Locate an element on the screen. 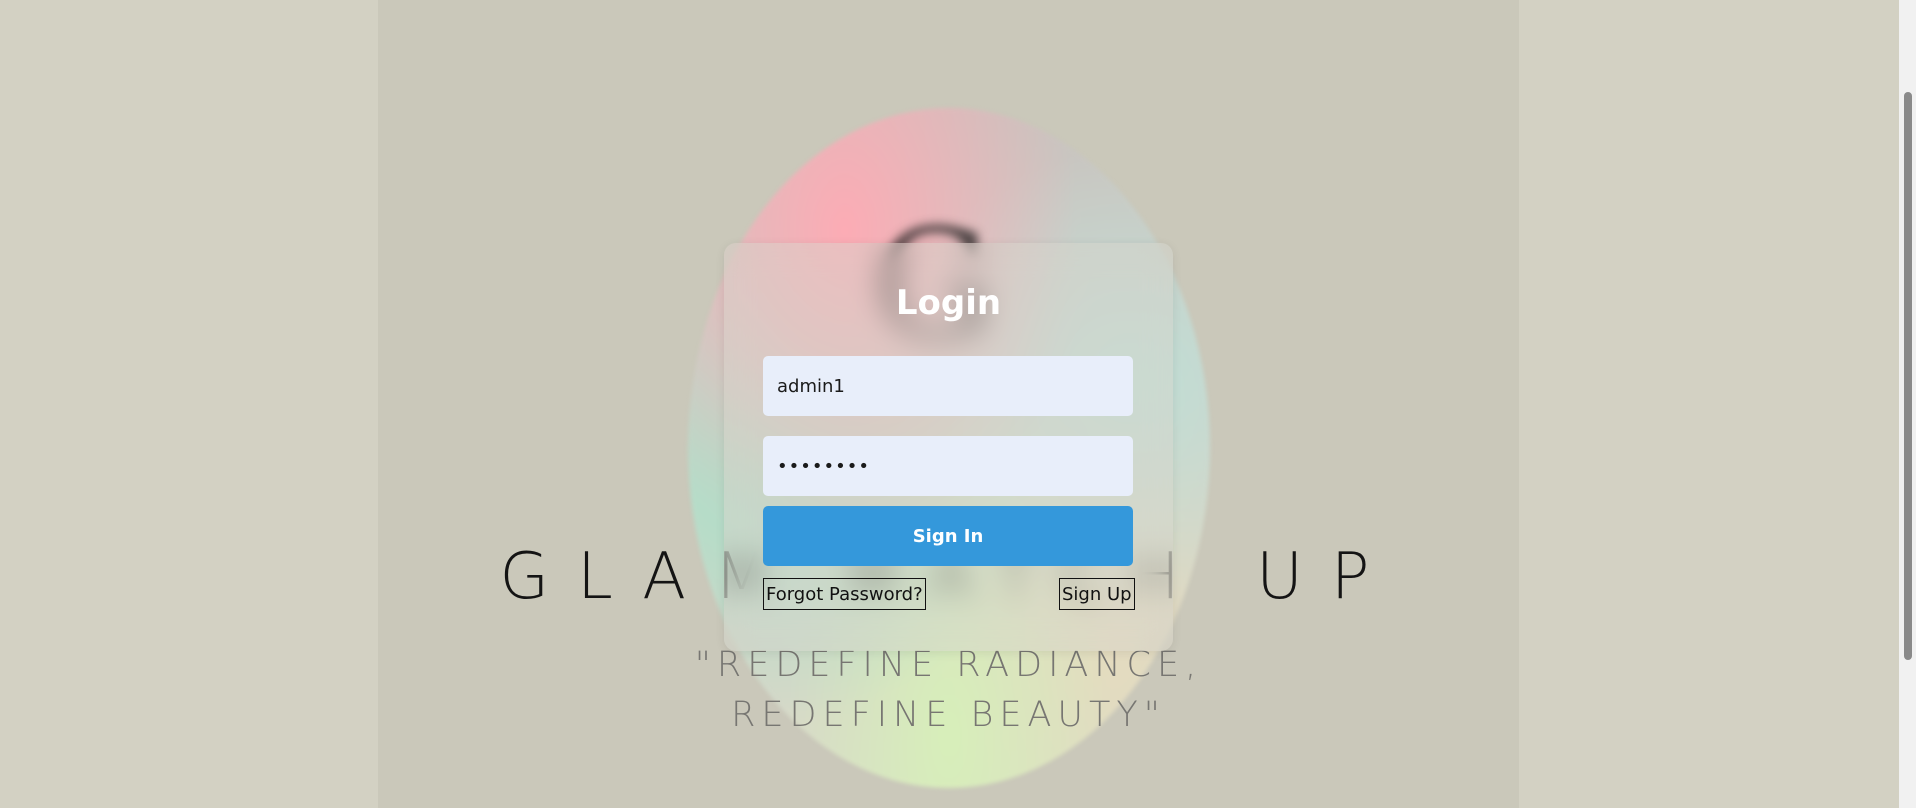 This screenshot has height=808, width=1916. password-input is located at coordinates (948, 466).